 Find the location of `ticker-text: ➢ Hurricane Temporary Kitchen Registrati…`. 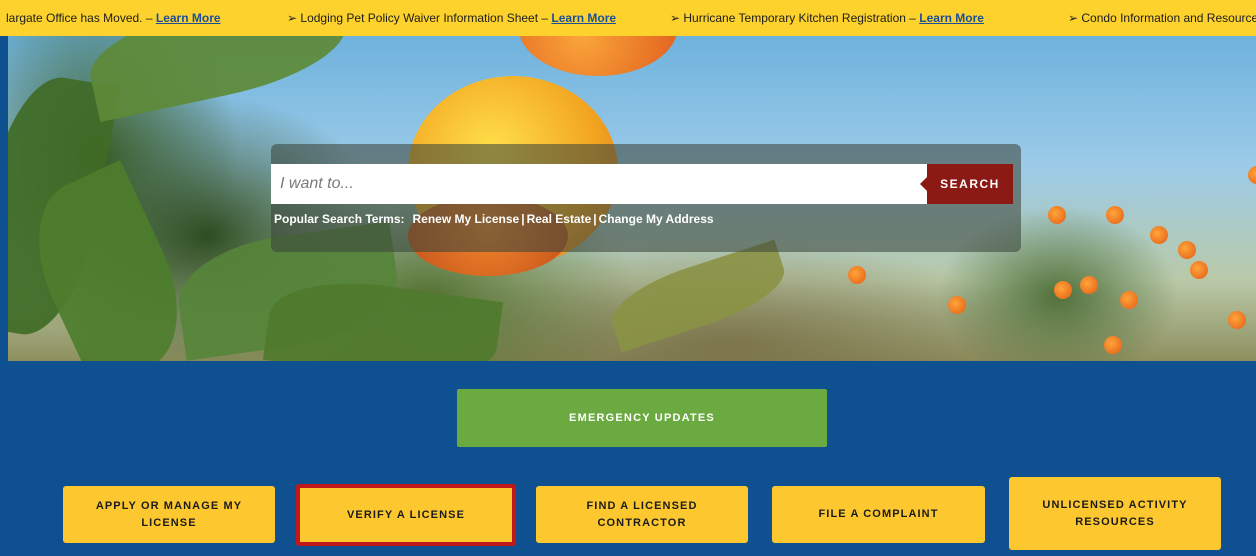

ticker-text: ➢ Hurricane Temporary Kitchen Registrati… is located at coordinates (795, 18).